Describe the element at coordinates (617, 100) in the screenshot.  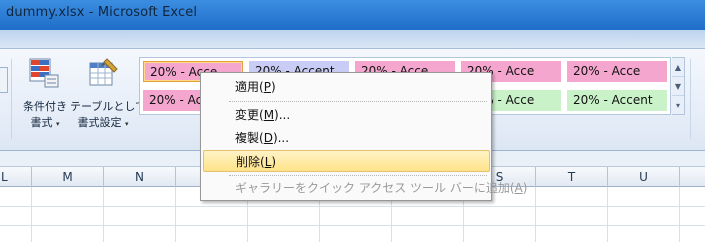
I see `cell-style-swatch: 20% - Accent` at that location.